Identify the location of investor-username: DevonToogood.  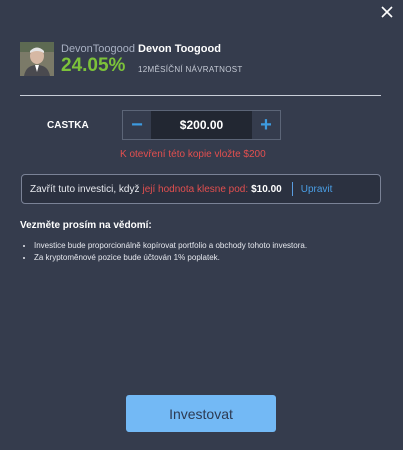
(98, 49).